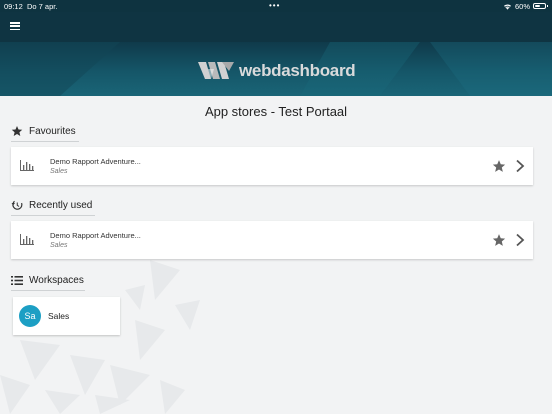 This screenshot has width=552, height=414. What do you see at coordinates (17, 205) in the screenshot?
I see `history-icon` at bounding box center [17, 205].